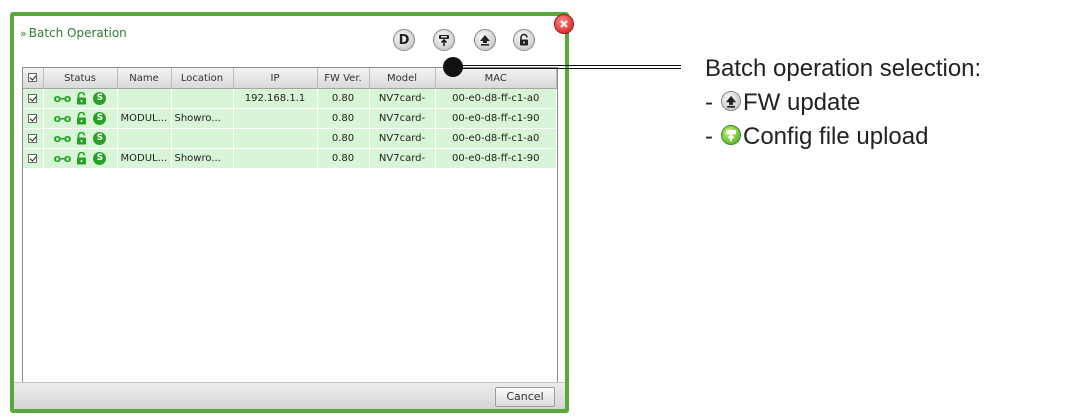  I want to click on d-button: D, so click(404, 40).